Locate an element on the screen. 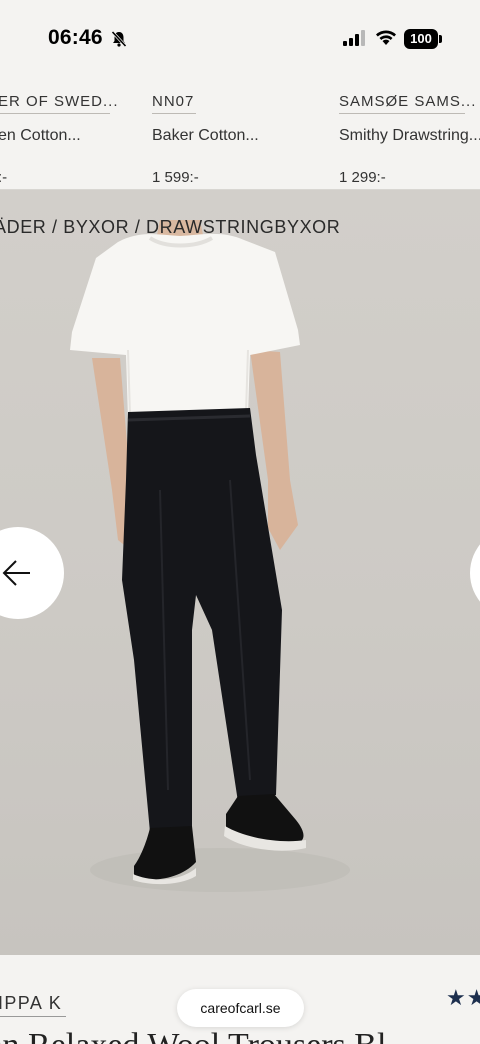 The image size is (480, 1044). rating-stars: ★★ is located at coordinates (463, 998).